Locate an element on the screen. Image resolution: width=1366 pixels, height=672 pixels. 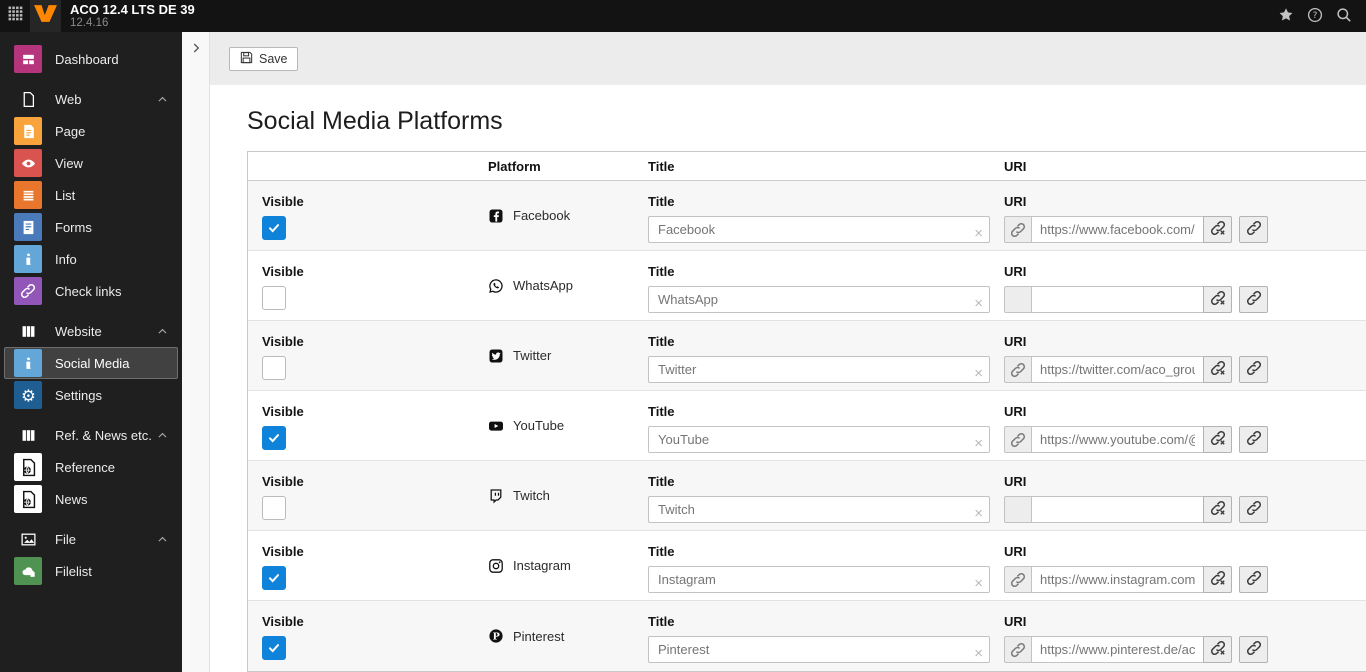
modules-grid-icon is located at coordinates (15, 16).